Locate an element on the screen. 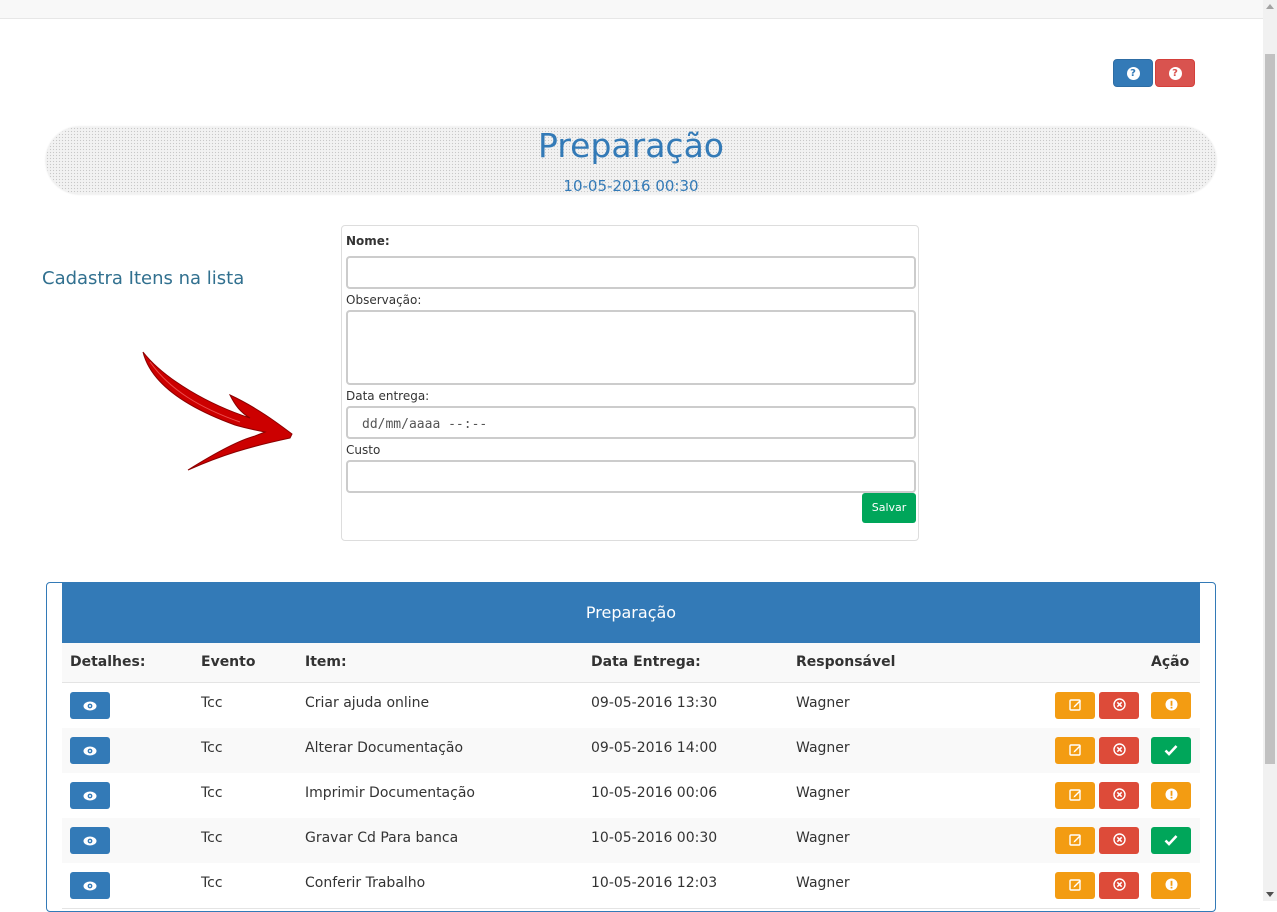 Image resolution: width=1277 pixels, height=912 pixels. page-banner: Preparação 10-05-2016 00:30 is located at coordinates (631, 160).